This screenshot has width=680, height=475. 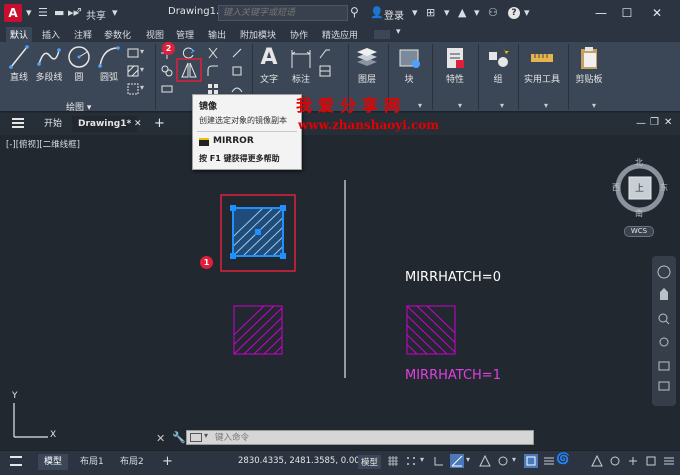 What do you see at coordinates (460, 105) in the screenshot?
I see `props-panel-expand-icon: ▾` at bounding box center [460, 105].